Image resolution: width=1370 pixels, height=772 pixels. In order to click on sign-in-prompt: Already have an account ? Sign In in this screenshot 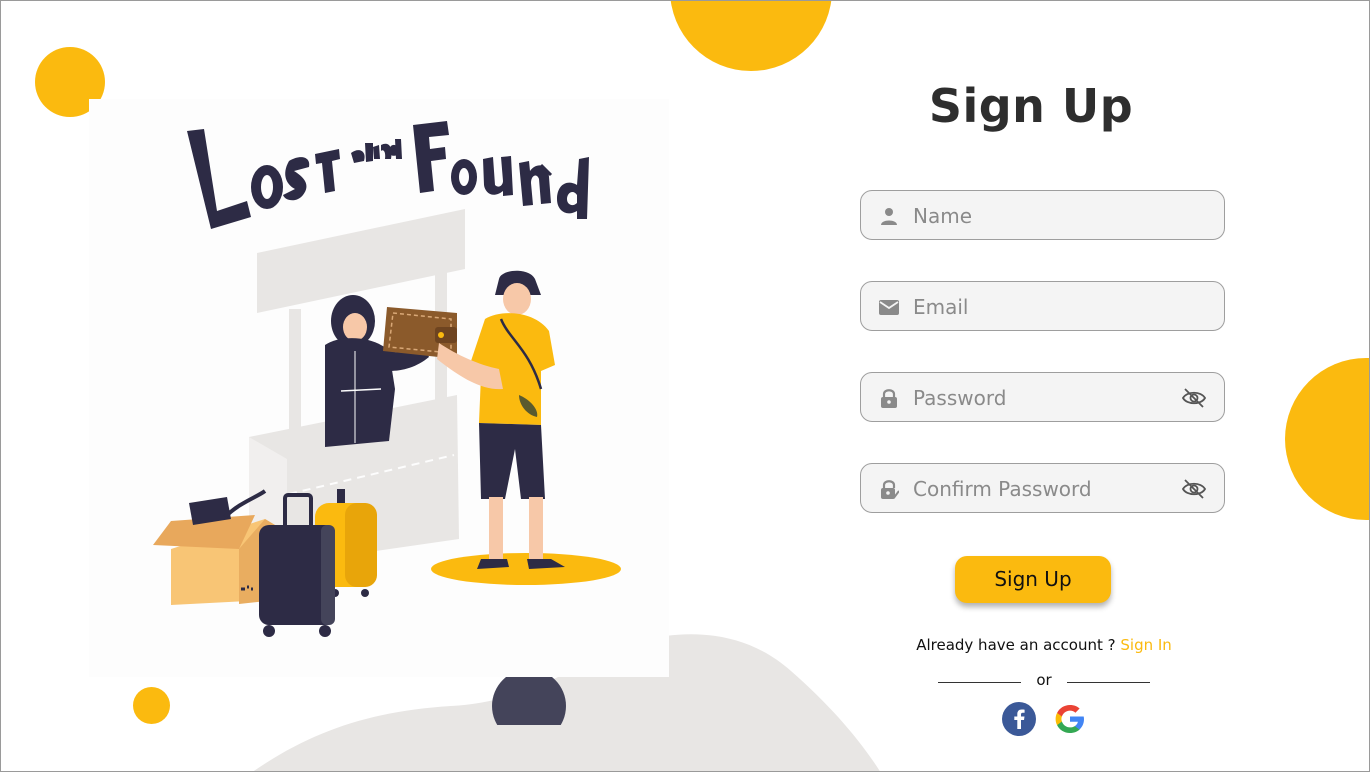, I will do `click(1044, 645)`.